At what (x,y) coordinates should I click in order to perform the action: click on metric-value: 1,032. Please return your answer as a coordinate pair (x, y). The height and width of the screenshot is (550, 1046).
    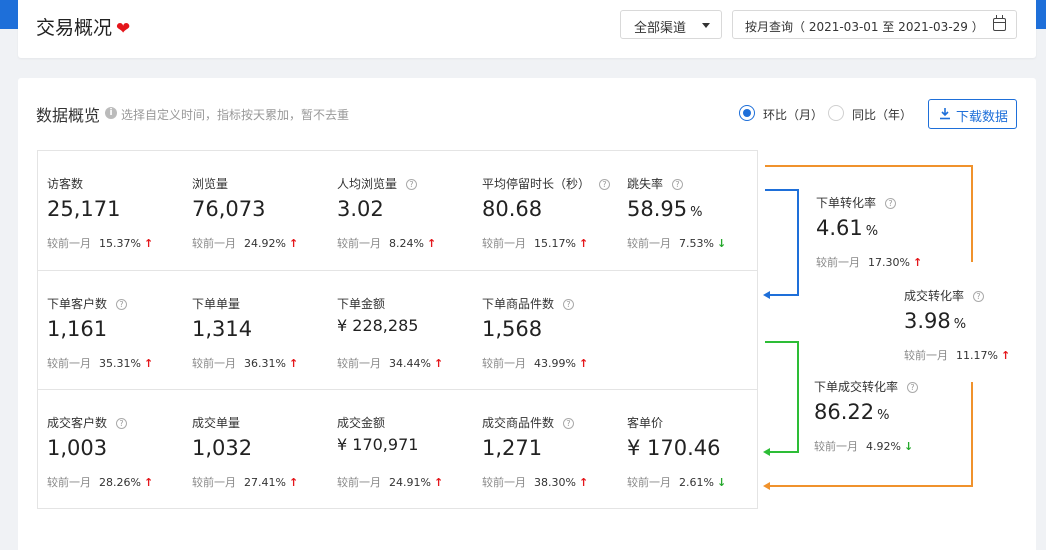
    Looking at the image, I should click on (222, 448).